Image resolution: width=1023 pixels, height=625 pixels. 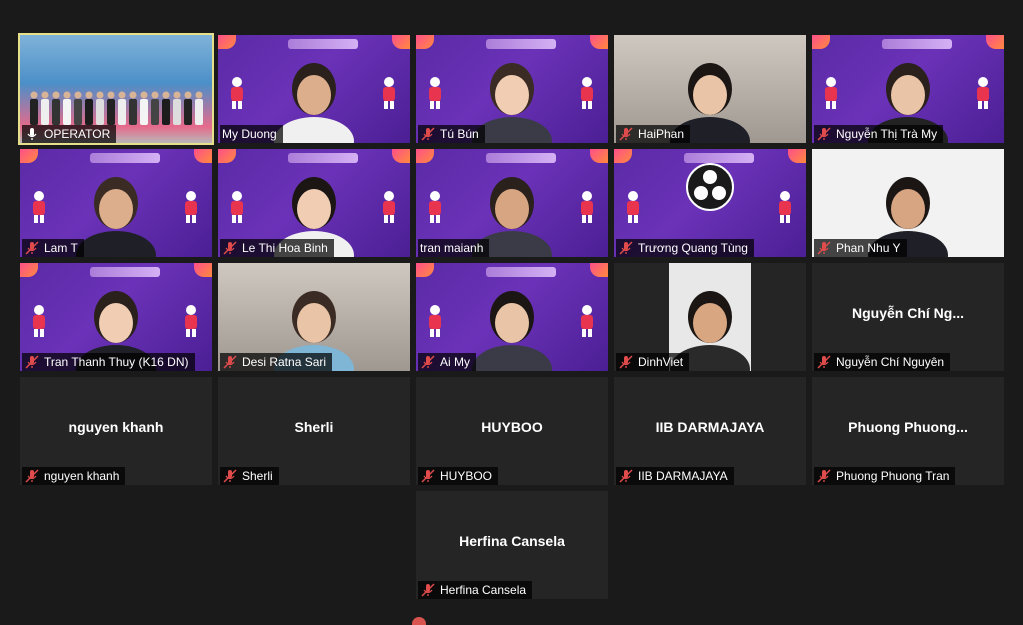 What do you see at coordinates (890, 362) in the screenshot?
I see `participant-name: Nguyễn Chí Nguyên` at bounding box center [890, 362].